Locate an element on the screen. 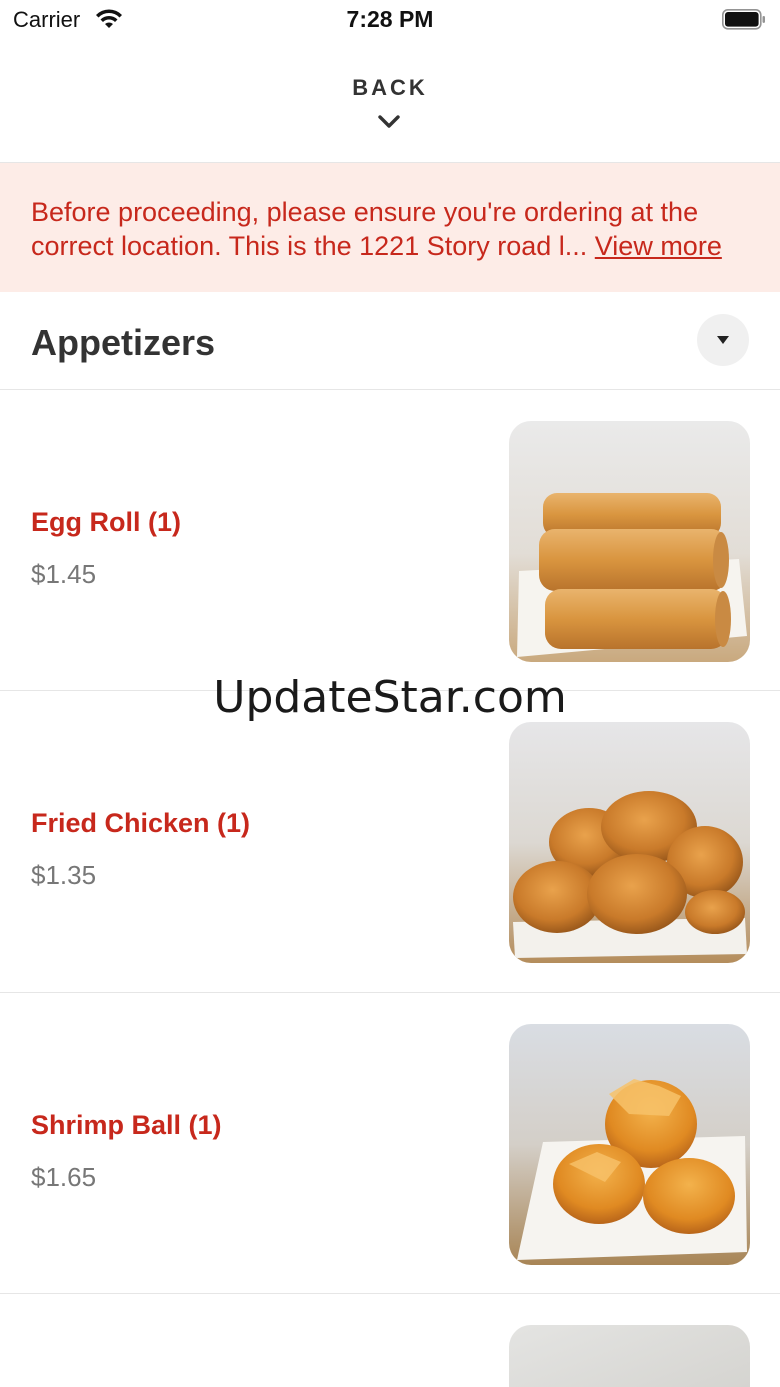  fried-chicken-photo is located at coordinates (629, 842).